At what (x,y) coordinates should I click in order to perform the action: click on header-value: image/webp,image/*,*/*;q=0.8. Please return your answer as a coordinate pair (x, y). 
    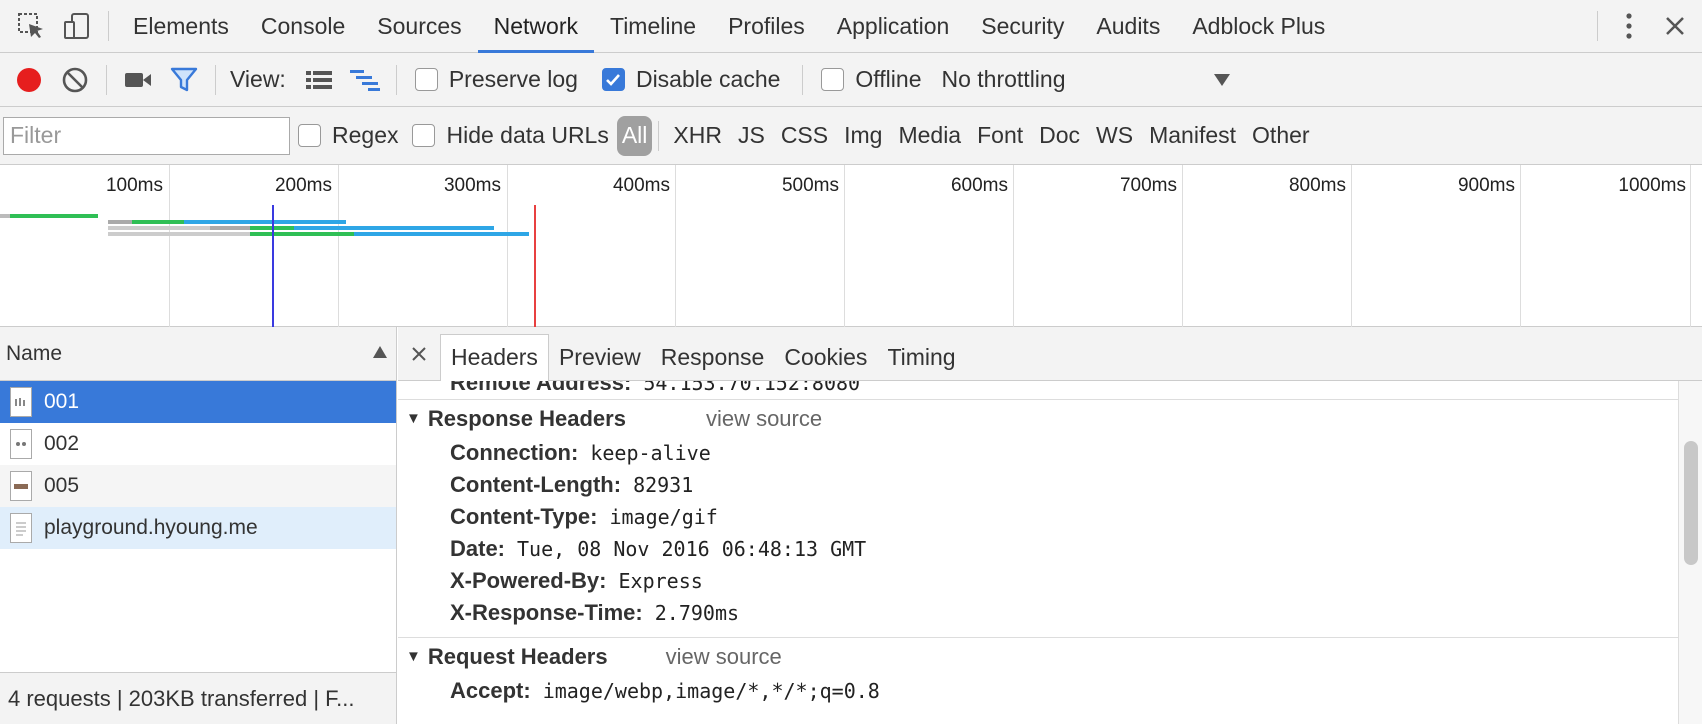
    Looking at the image, I should click on (711, 691).